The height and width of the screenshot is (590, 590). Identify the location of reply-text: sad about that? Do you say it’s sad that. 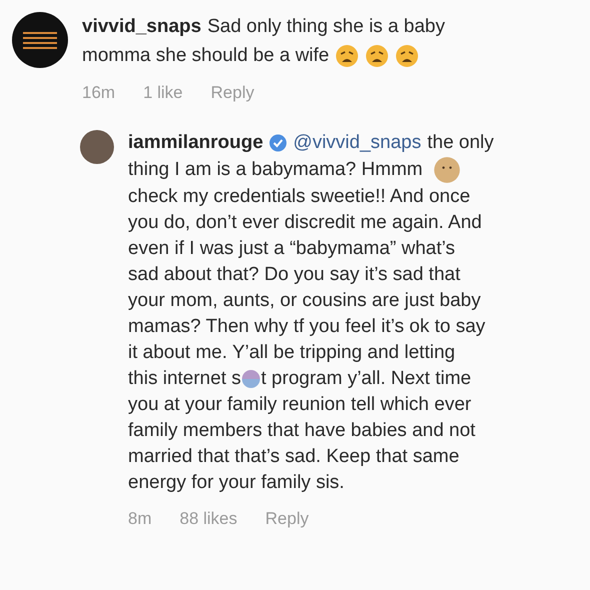
(294, 275).